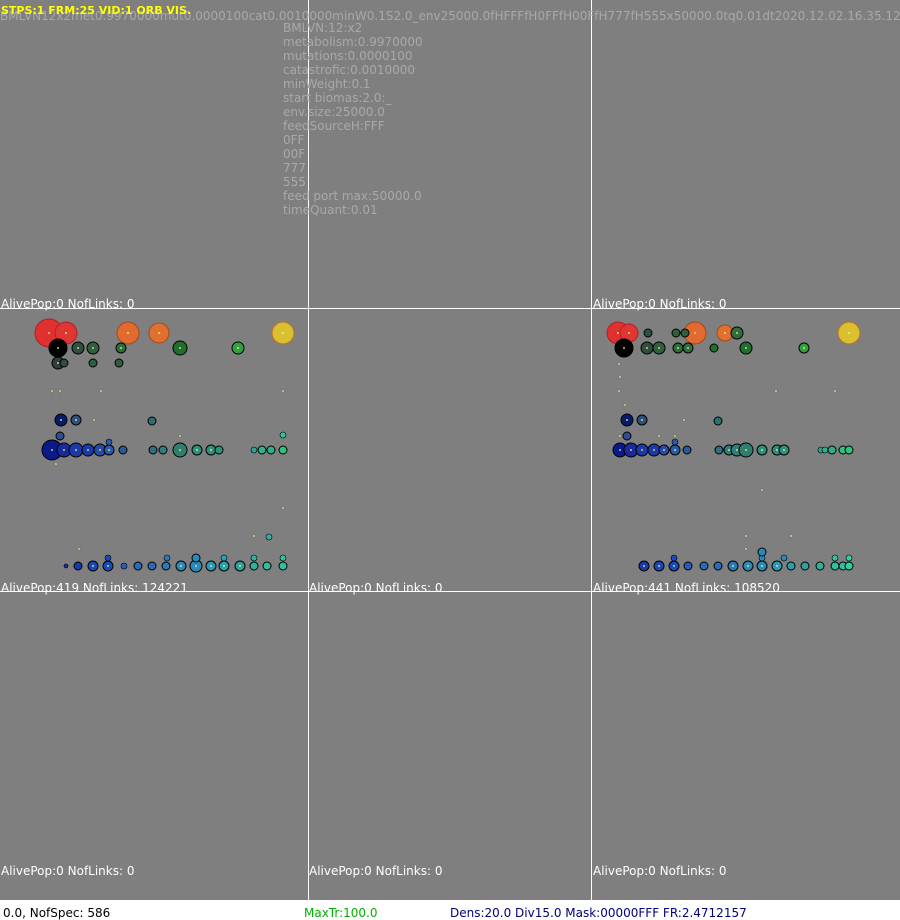 The image size is (900, 920). What do you see at coordinates (94, 588) in the screenshot?
I see `stat-mid-left: AlivePop:419 NofLinks: 124221` at bounding box center [94, 588].